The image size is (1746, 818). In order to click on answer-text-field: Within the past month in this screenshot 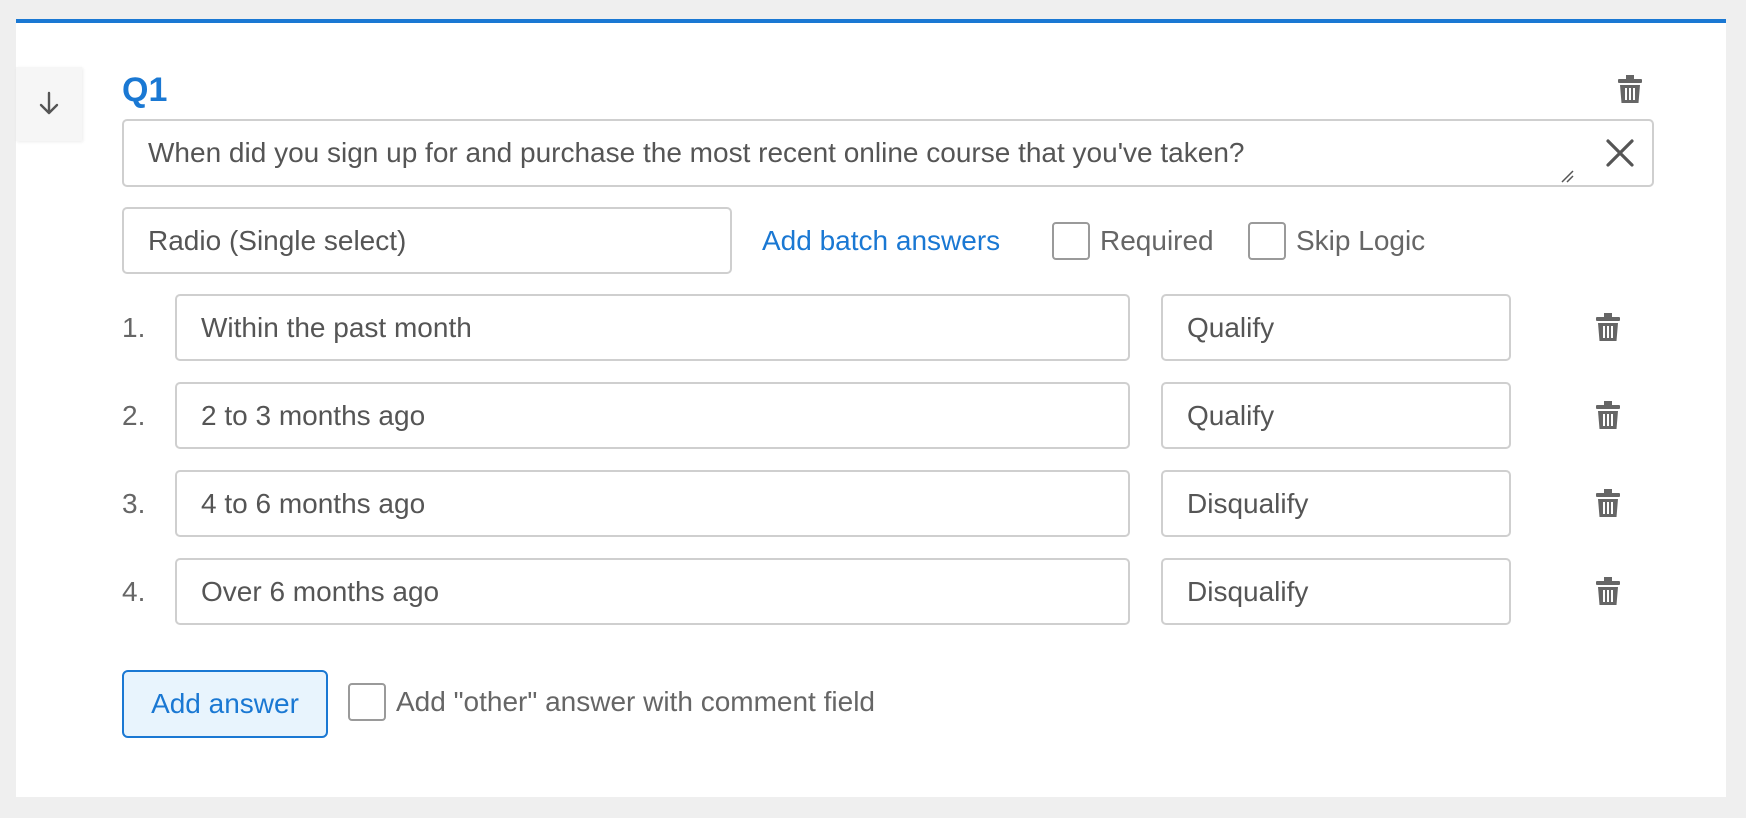, I will do `click(652, 327)`.